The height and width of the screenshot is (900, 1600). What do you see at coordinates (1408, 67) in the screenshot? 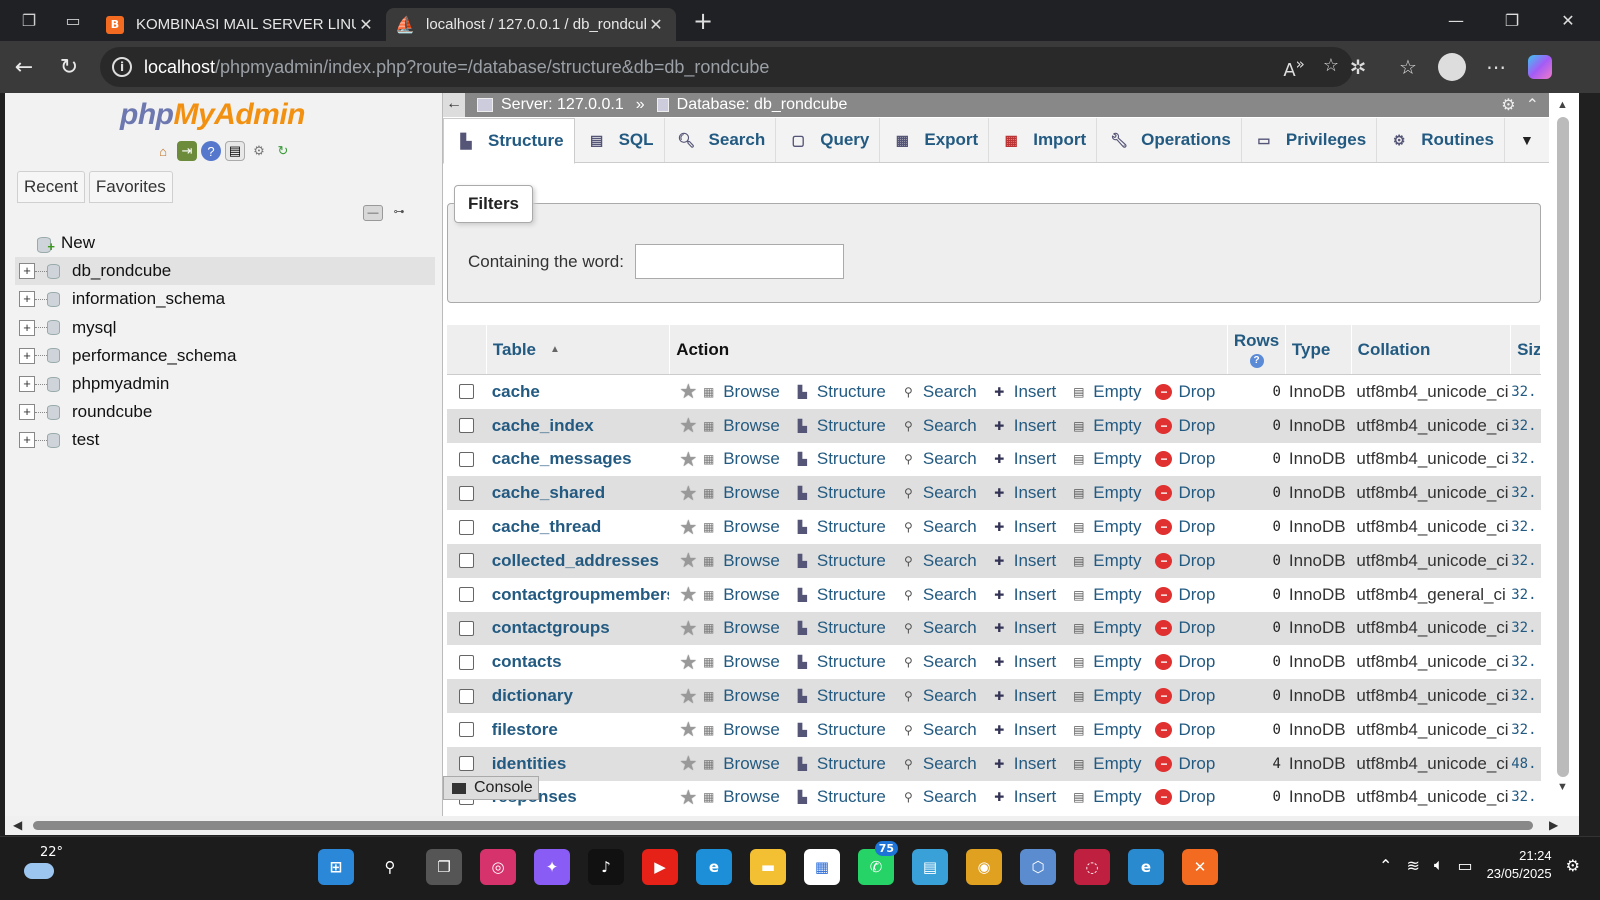
I see `favorites-icon: ☆` at bounding box center [1408, 67].